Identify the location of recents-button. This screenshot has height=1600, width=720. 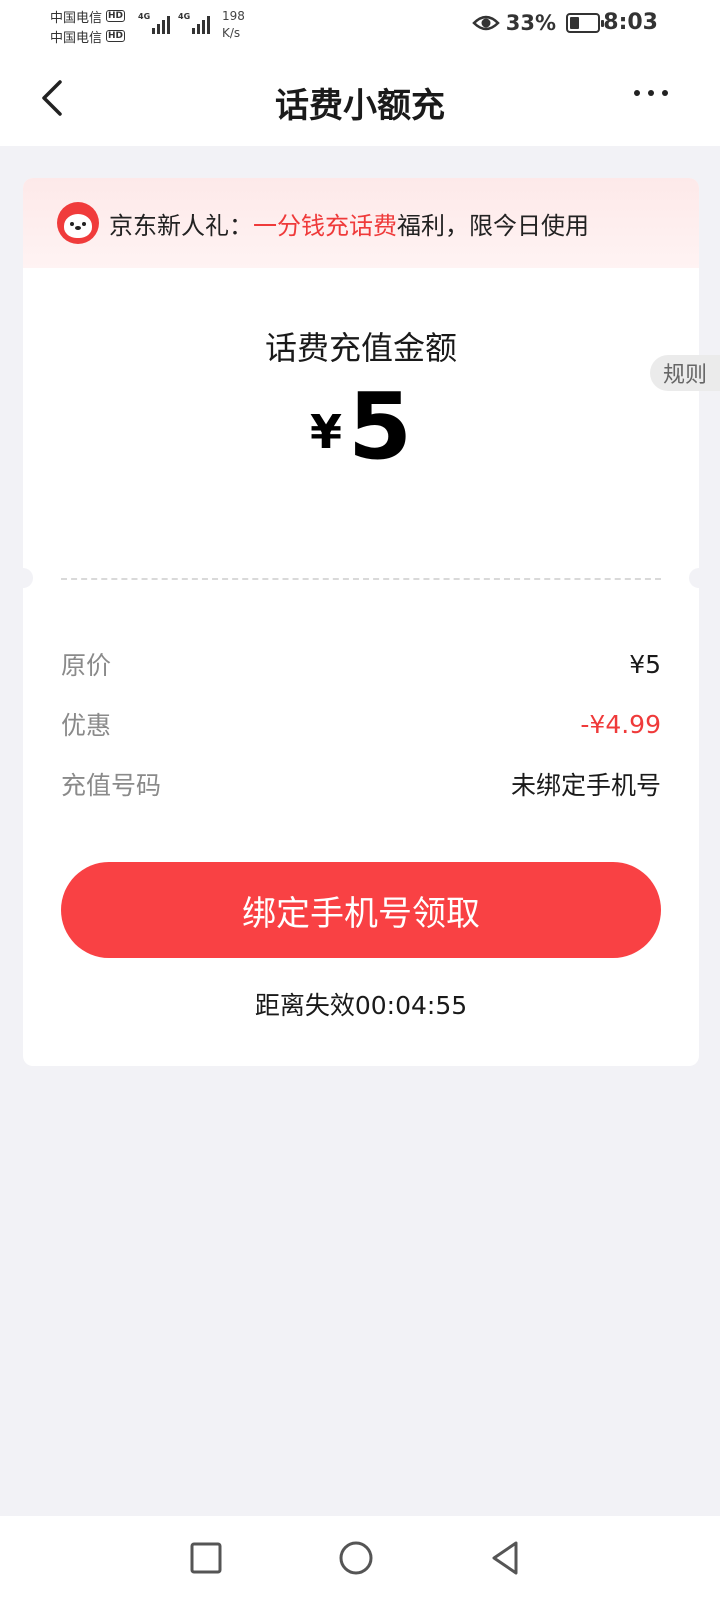
(206, 1558).